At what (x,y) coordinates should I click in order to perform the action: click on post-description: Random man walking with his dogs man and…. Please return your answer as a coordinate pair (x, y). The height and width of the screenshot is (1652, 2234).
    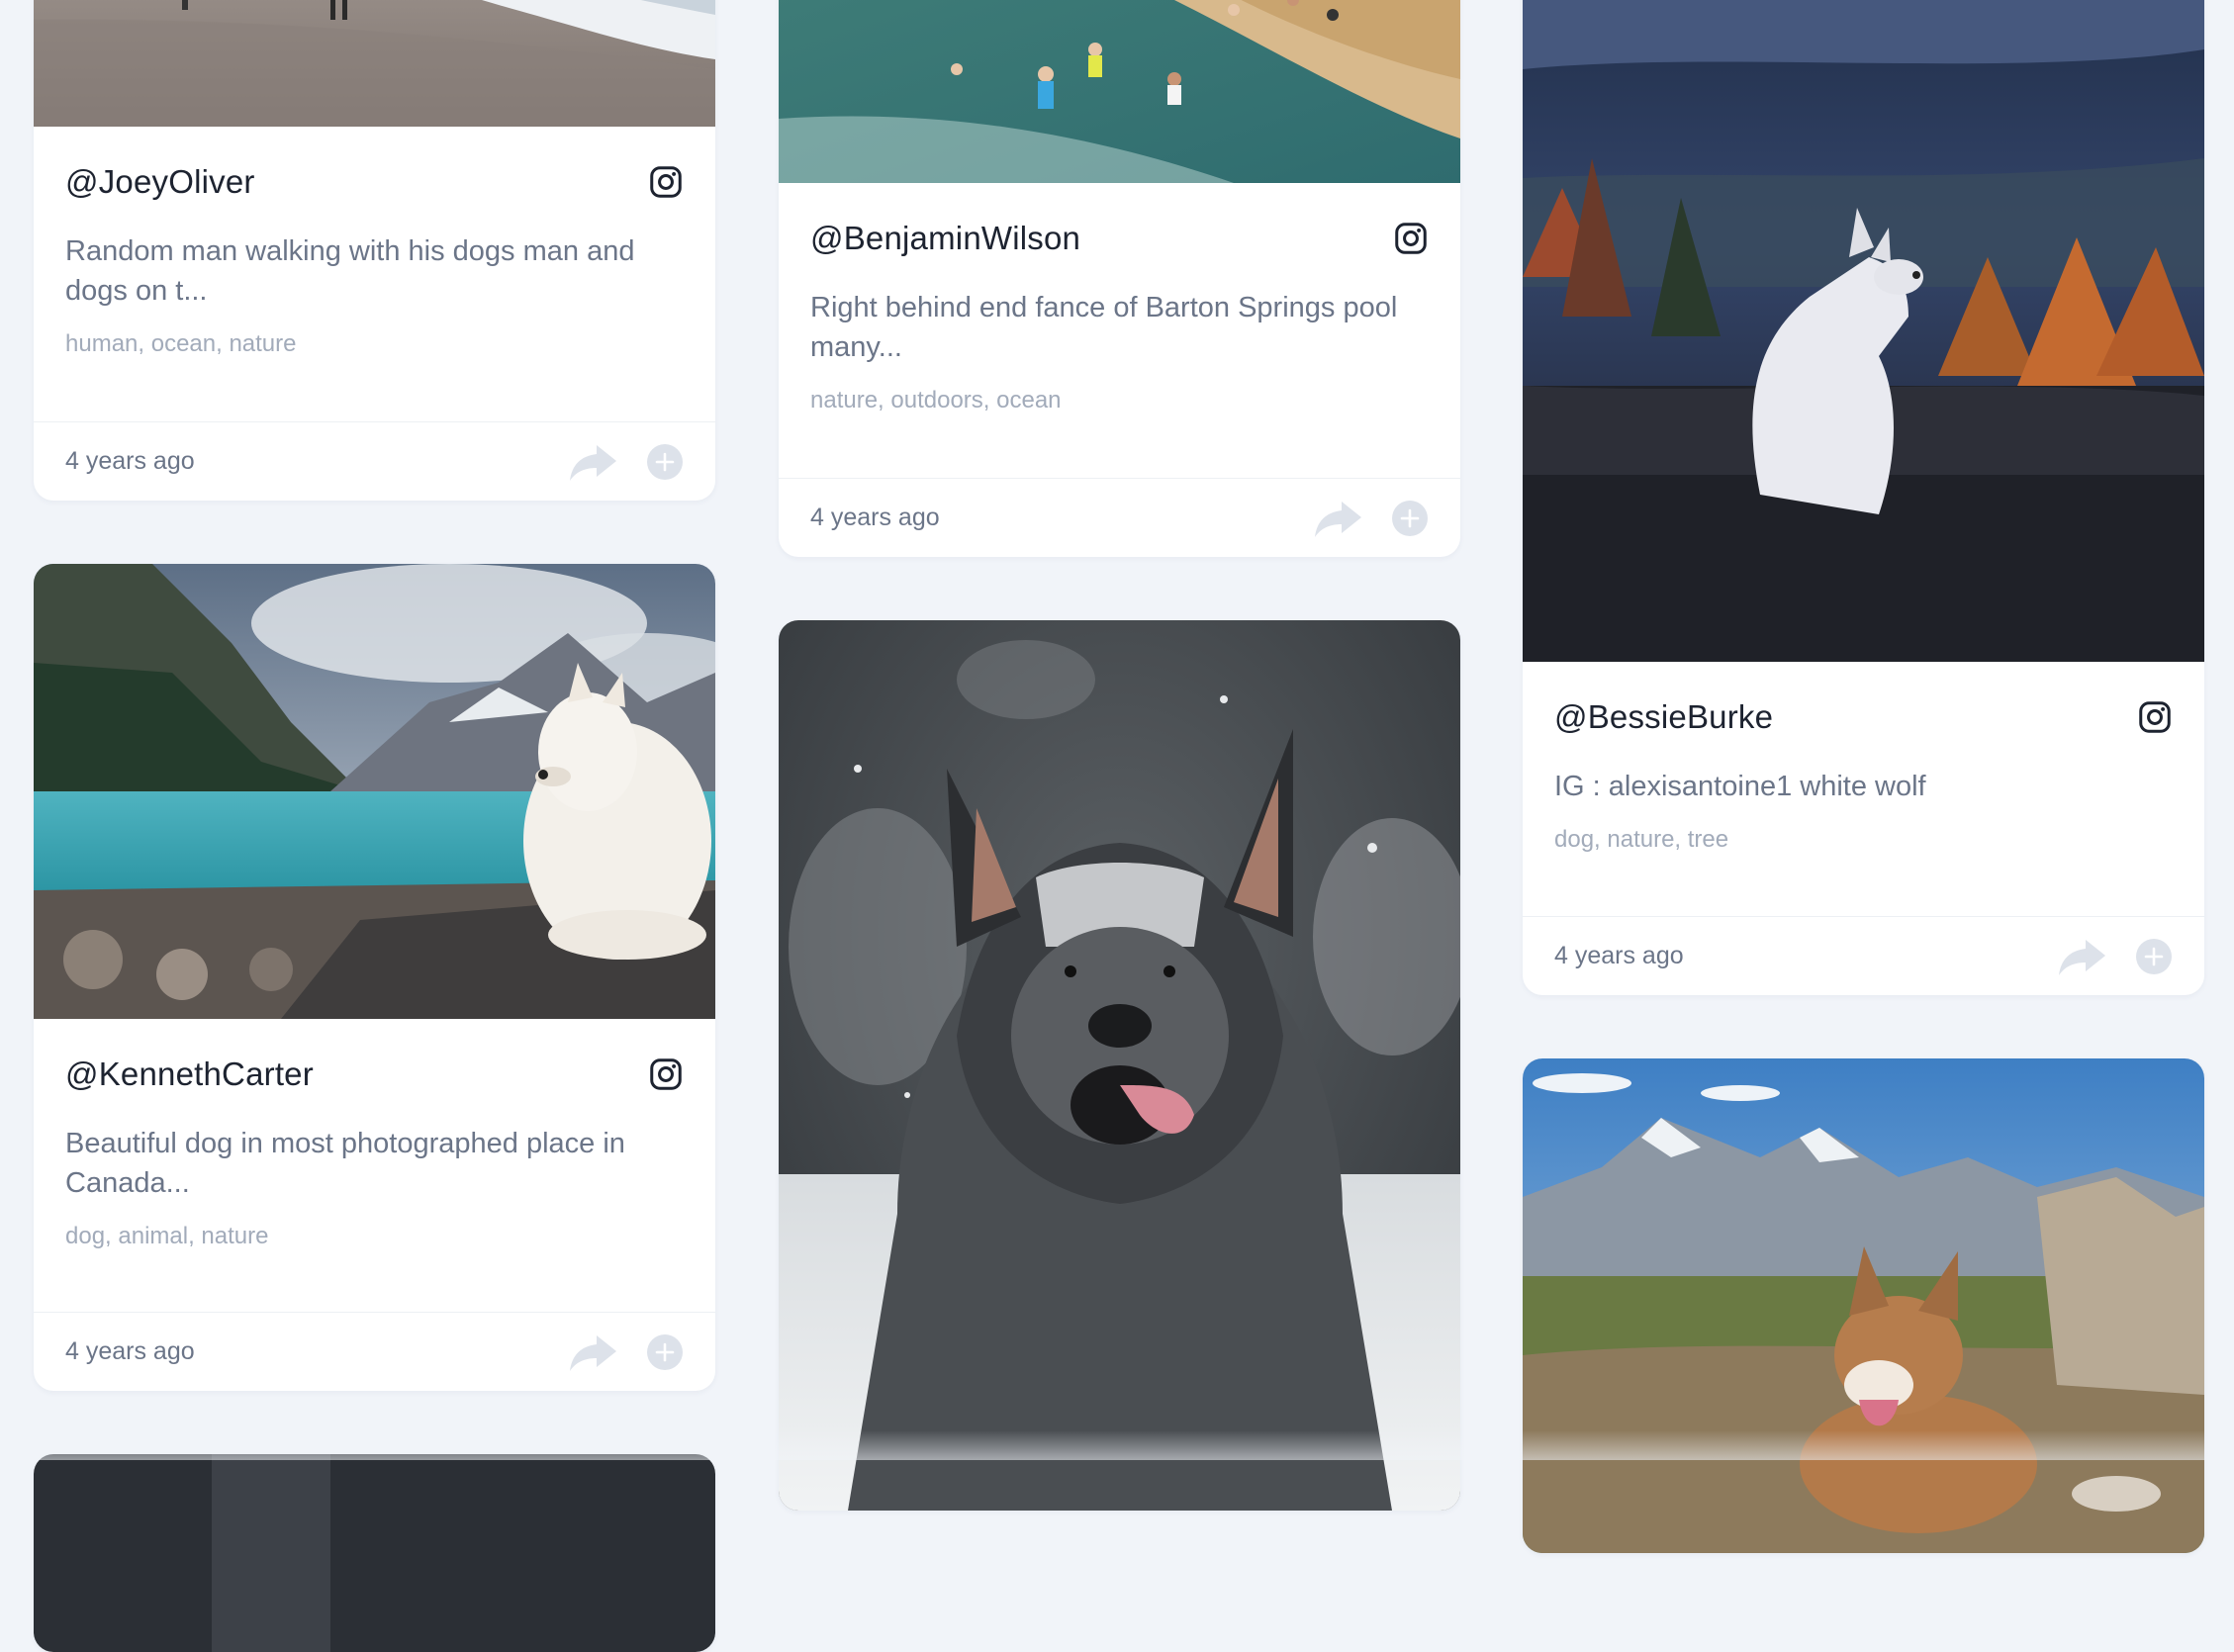
    Looking at the image, I should click on (350, 271).